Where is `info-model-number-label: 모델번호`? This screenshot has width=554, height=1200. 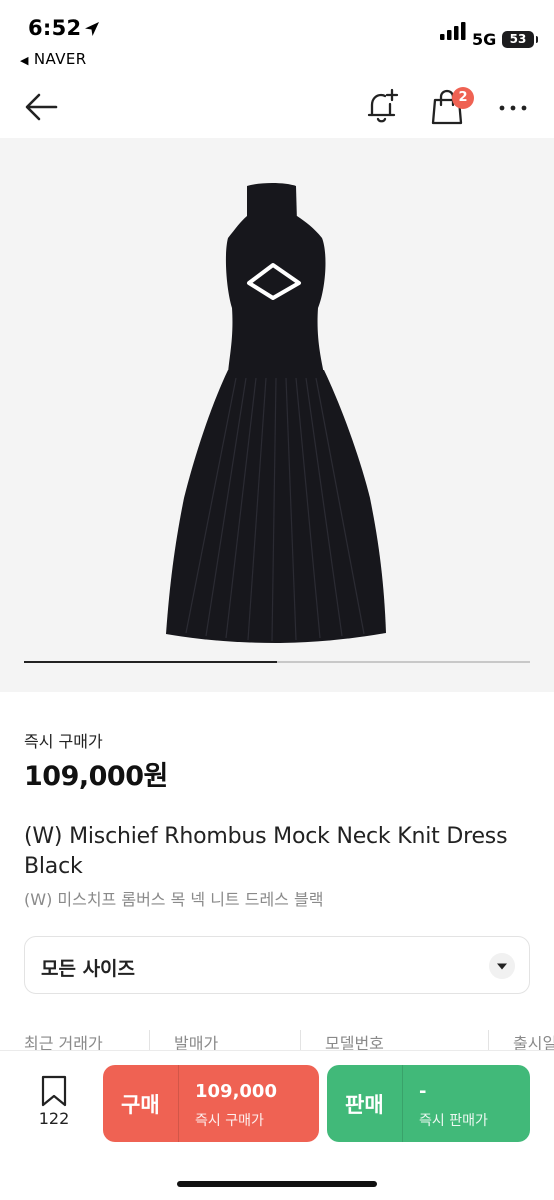
info-model-number-label: 모델번호 is located at coordinates (354, 1043).